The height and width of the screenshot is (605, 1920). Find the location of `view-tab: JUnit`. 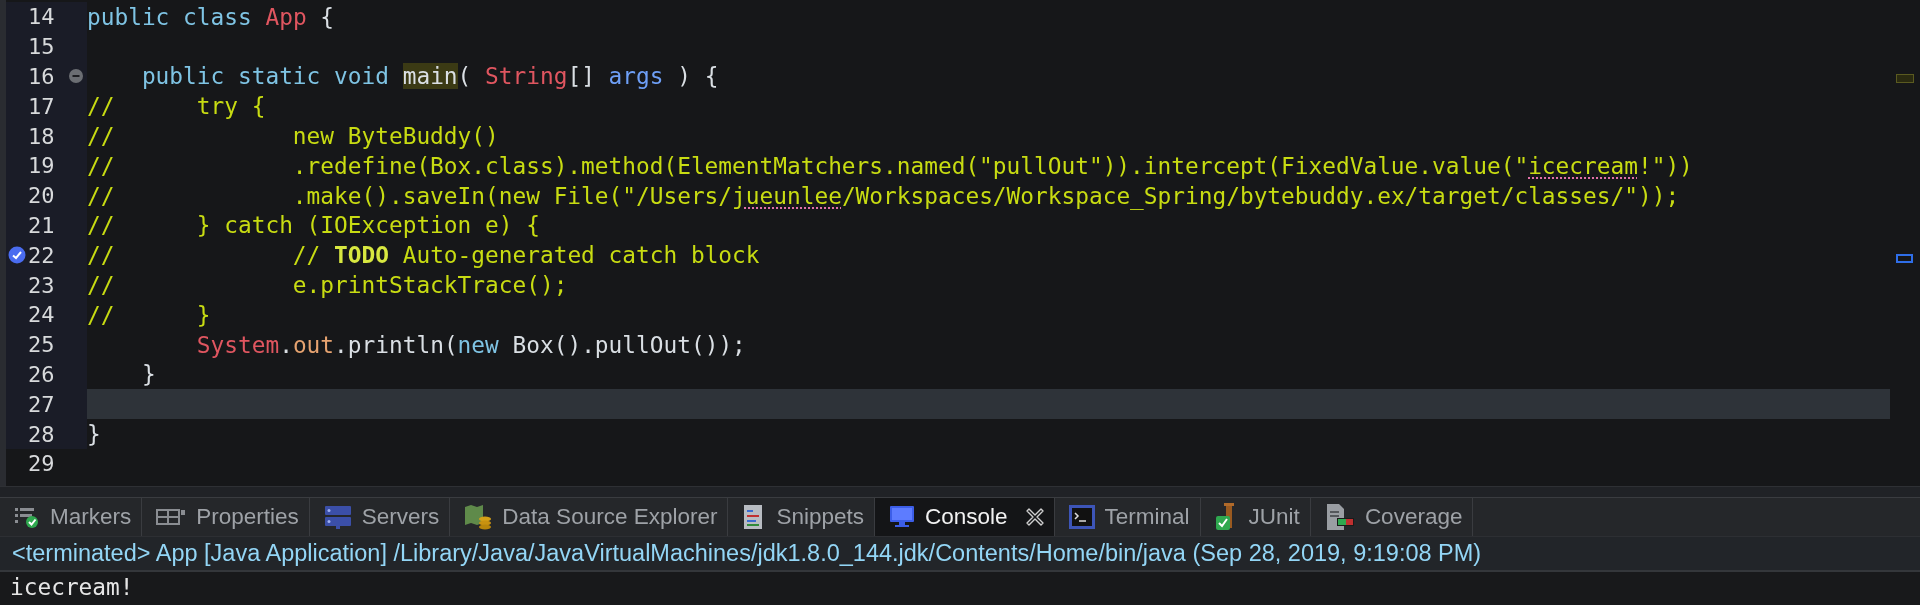

view-tab: JUnit is located at coordinates (1255, 517).